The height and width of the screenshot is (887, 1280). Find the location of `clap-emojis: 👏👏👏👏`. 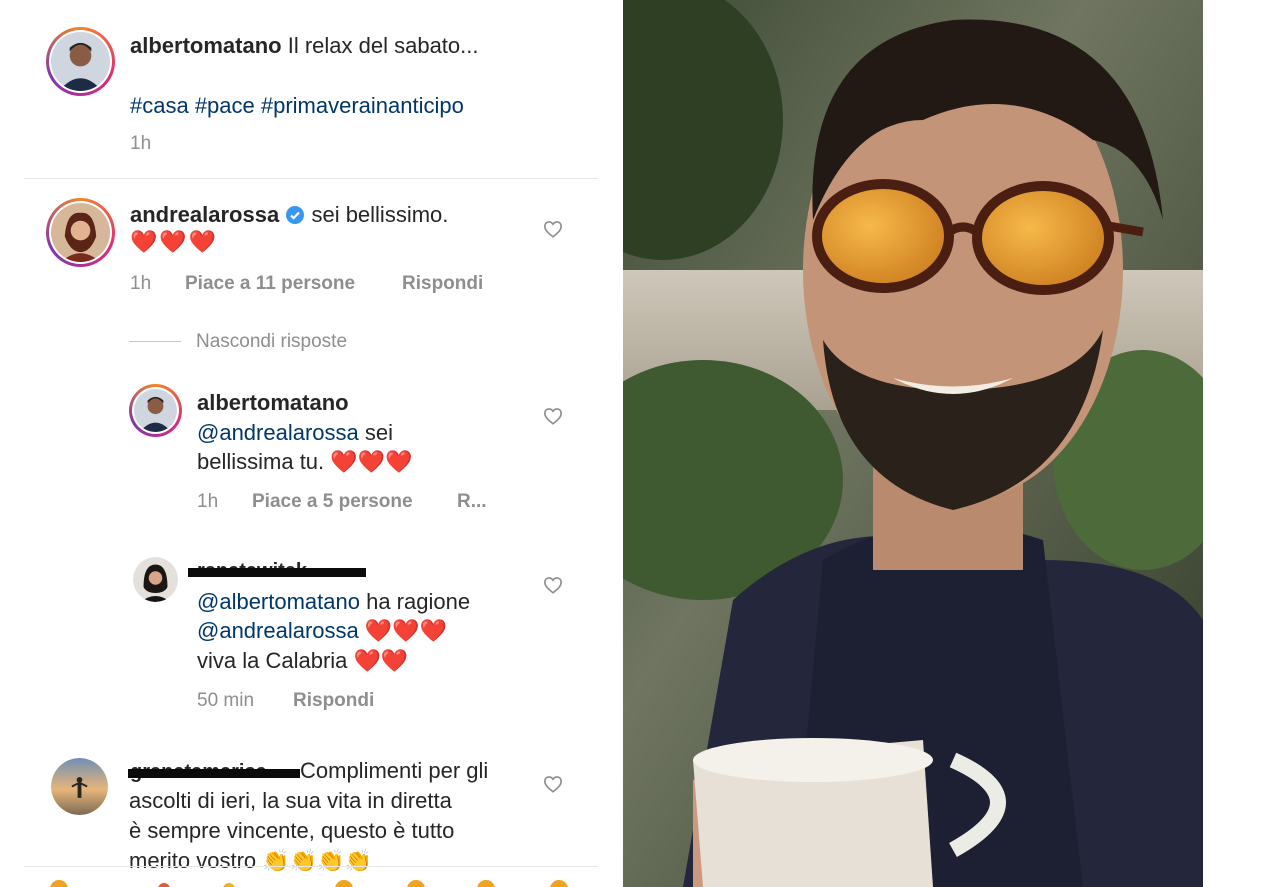

clap-emojis: 👏👏👏👏 is located at coordinates (317, 860).